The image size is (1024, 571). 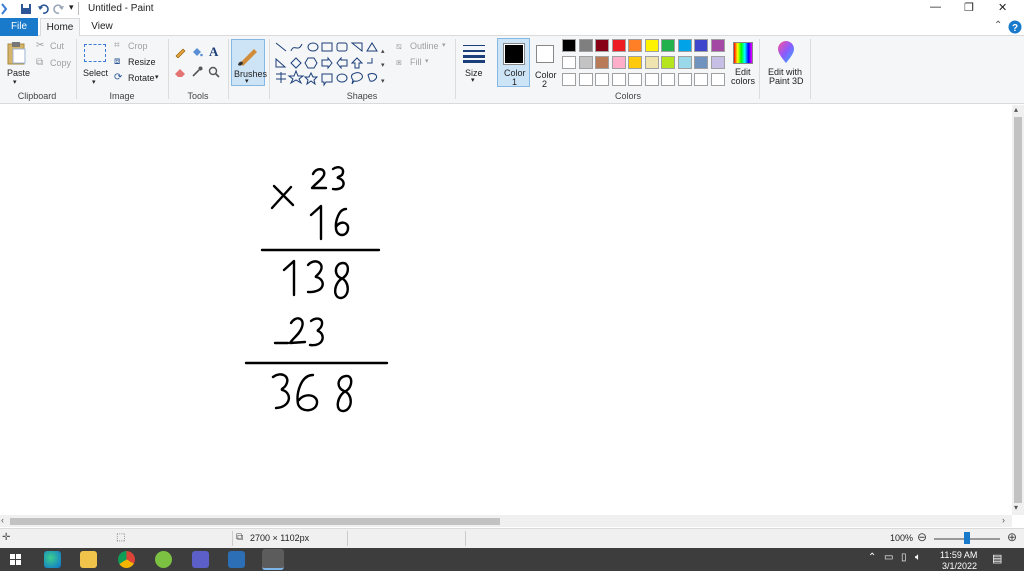 What do you see at coordinates (249, 62) in the screenshot?
I see `brushes-button: Brushes ▾` at bounding box center [249, 62].